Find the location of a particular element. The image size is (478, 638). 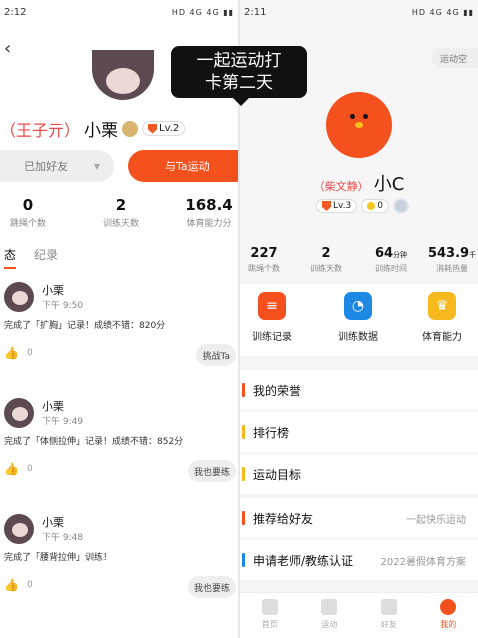

function-label: 训练数据 is located at coordinates (358, 337).